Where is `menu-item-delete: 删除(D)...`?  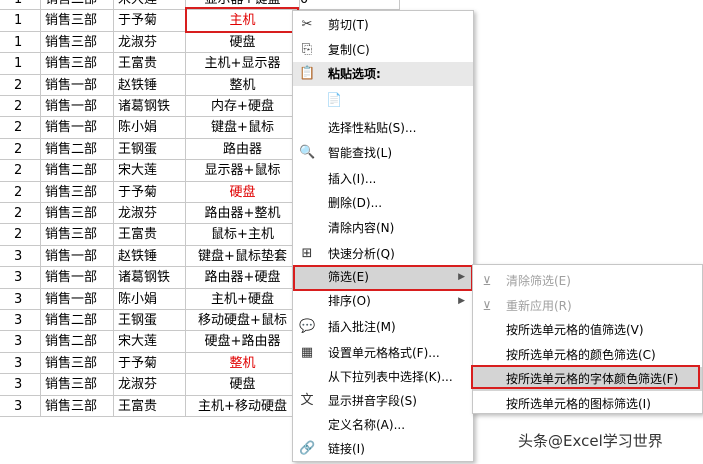 menu-item-delete: 删除(D)... is located at coordinates (383, 203).